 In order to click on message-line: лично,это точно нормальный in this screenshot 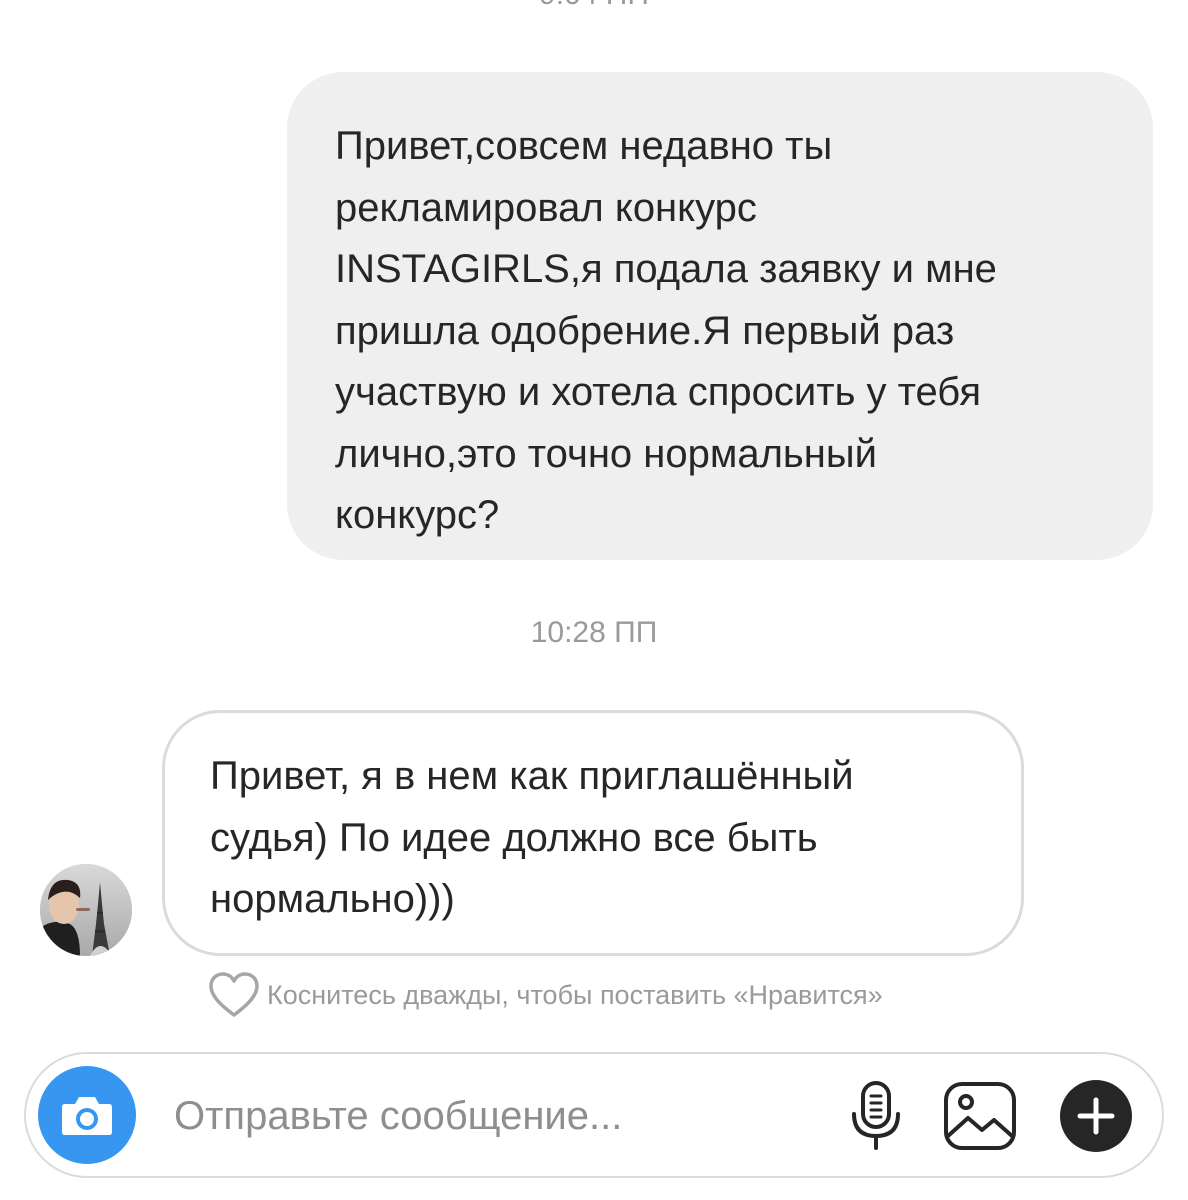, I will do `click(606, 453)`.